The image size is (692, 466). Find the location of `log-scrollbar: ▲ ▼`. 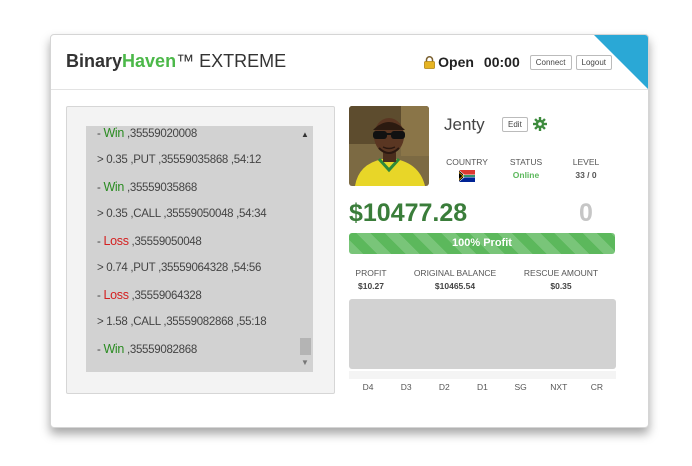

log-scrollbar: ▲ ▼ is located at coordinates (305, 249).